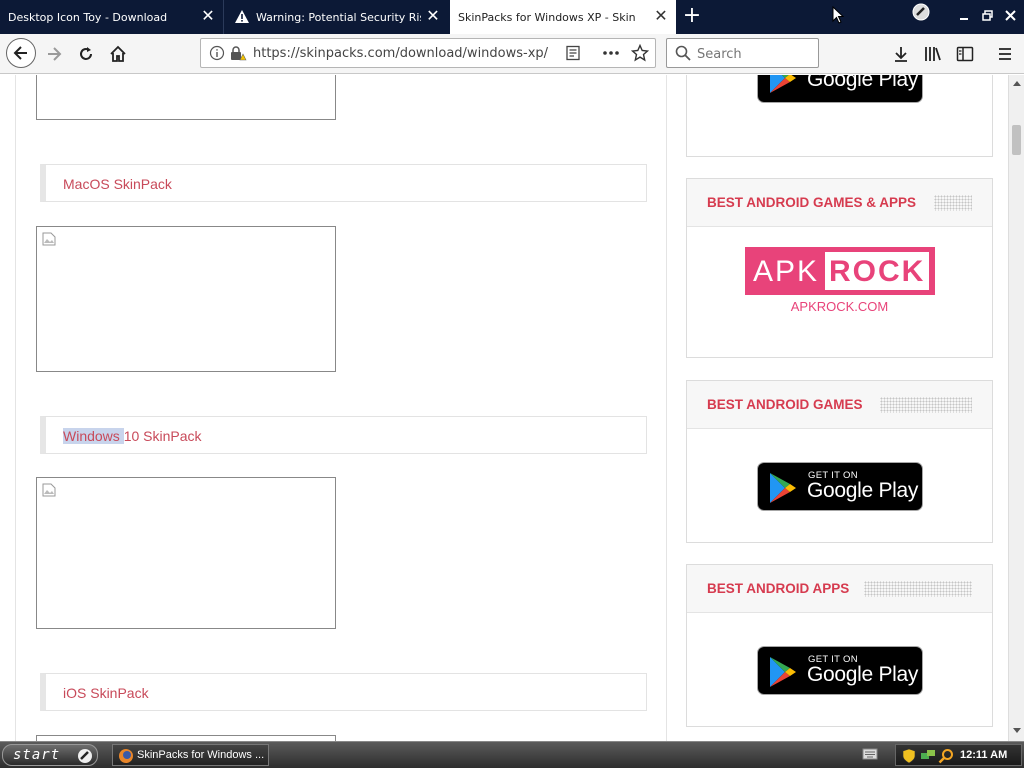 This screenshot has width=1024, height=768. I want to click on scroll-down-arrow-icon, so click(1017, 731).